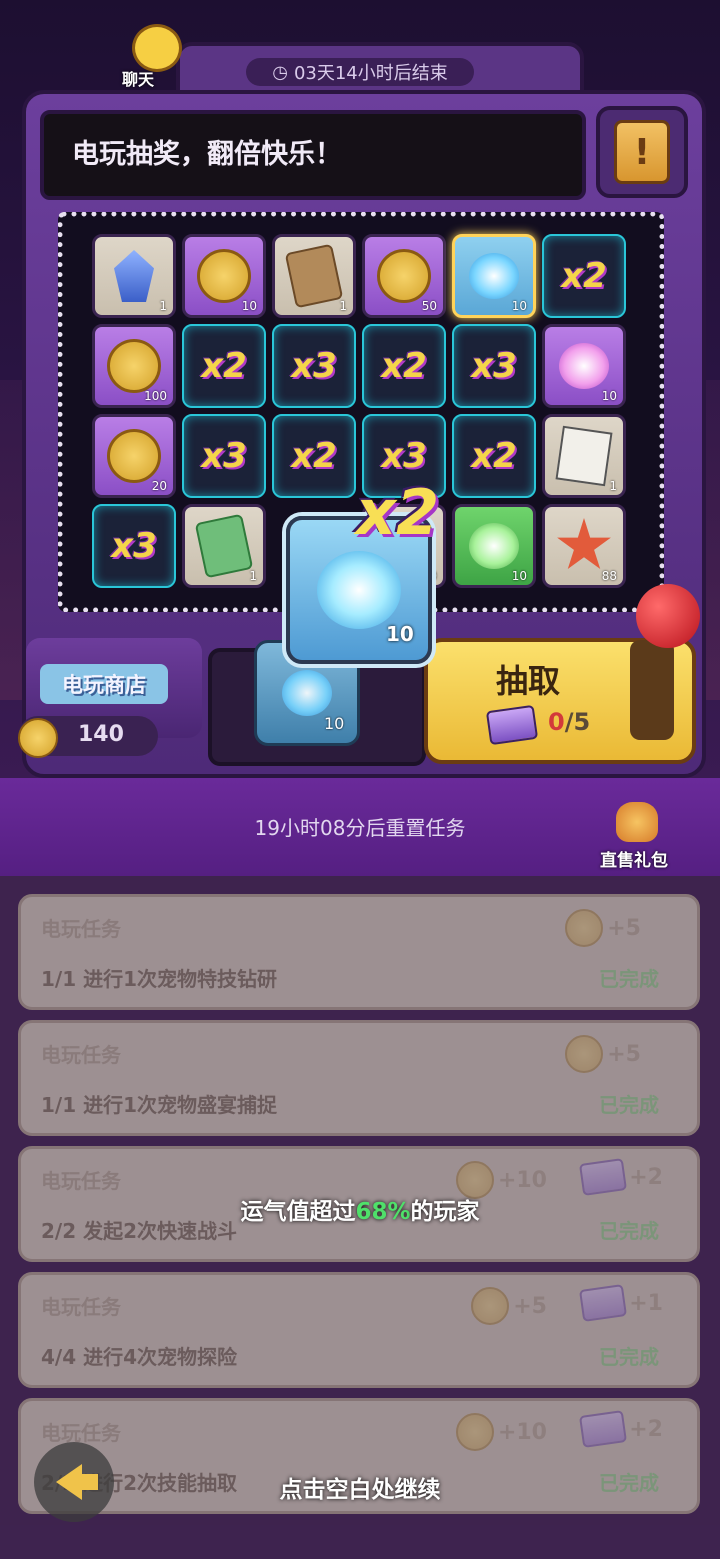 The image size is (720, 1559). I want to click on pink-orb-icon, so click(584, 366).